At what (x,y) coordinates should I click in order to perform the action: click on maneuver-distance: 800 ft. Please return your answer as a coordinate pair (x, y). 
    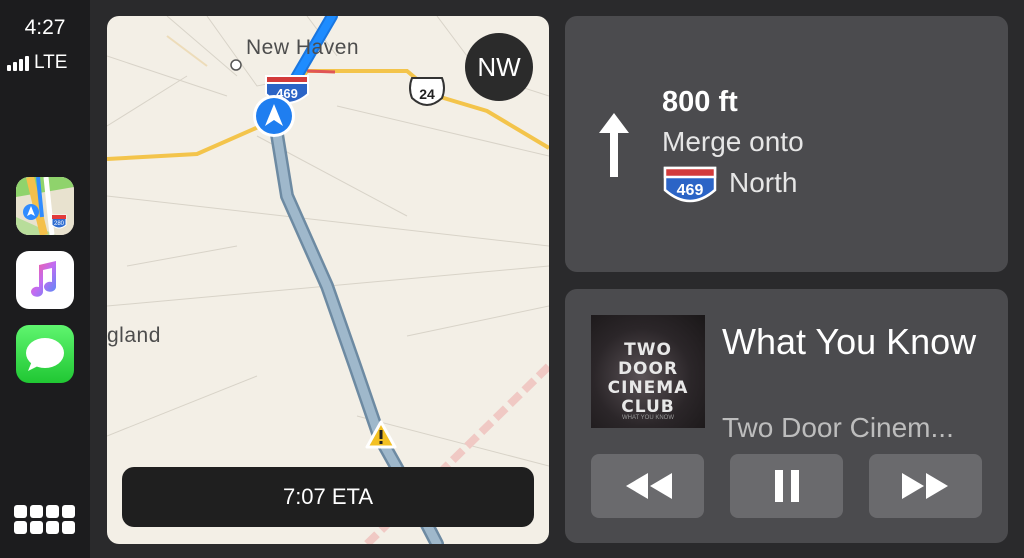
    Looking at the image, I should click on (700, 102).